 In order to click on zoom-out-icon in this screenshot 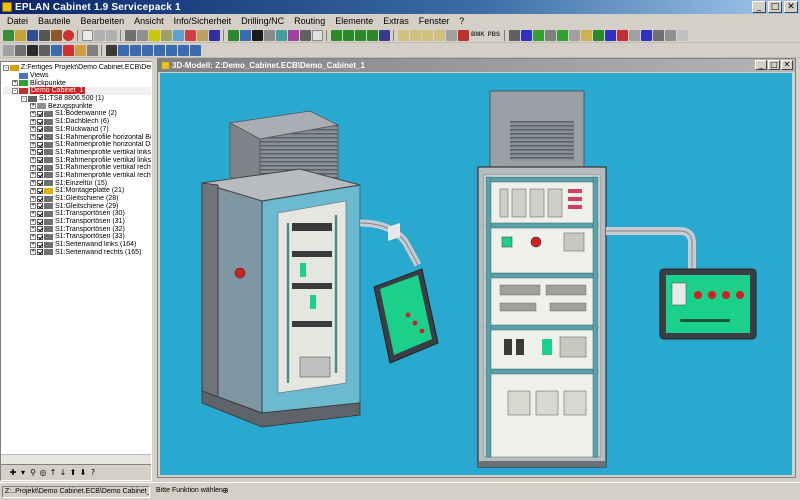, I will do `click(415, 35)`.